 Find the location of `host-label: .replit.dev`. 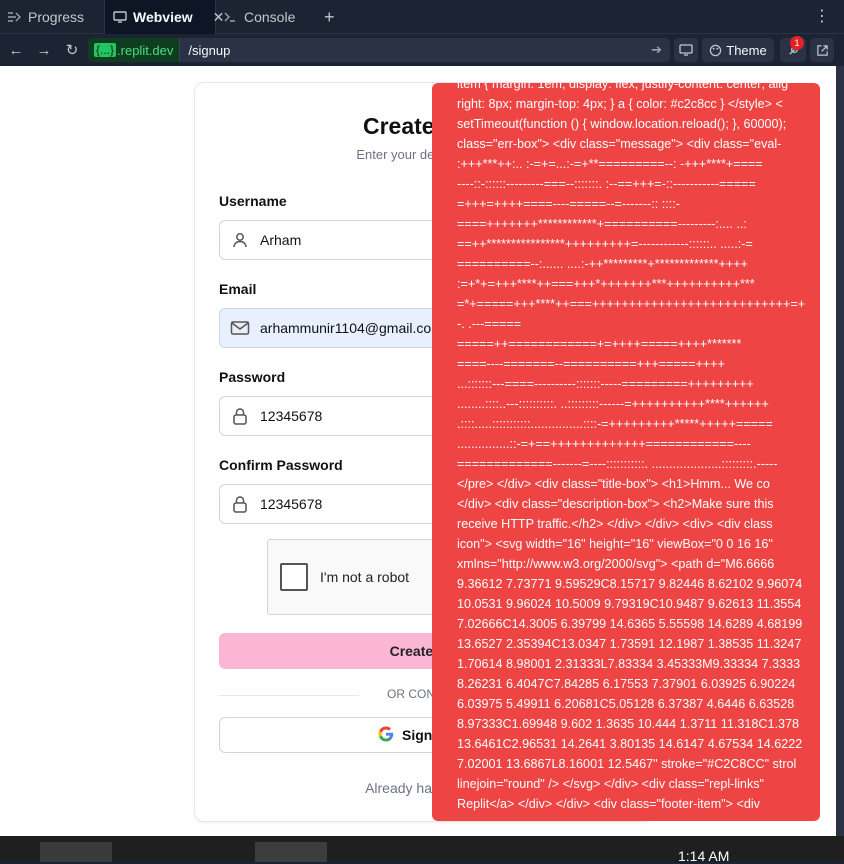

host-label: .replit.dev is located at coordinates (145, 50).